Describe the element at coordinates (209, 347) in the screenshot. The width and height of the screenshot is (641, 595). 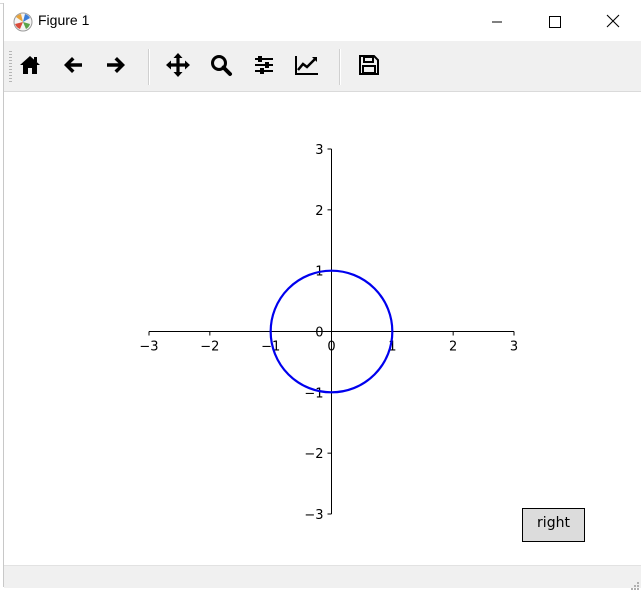
I see `x-tick-label: −2` at that location.